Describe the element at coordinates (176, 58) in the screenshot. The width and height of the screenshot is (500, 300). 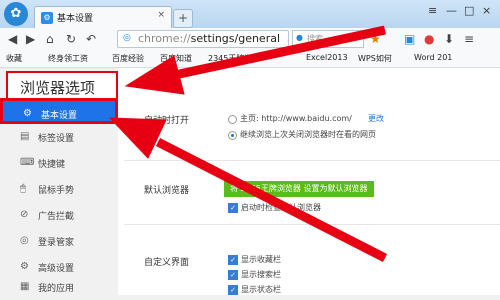
I see `bookmark-item: 百度知道` at that location.